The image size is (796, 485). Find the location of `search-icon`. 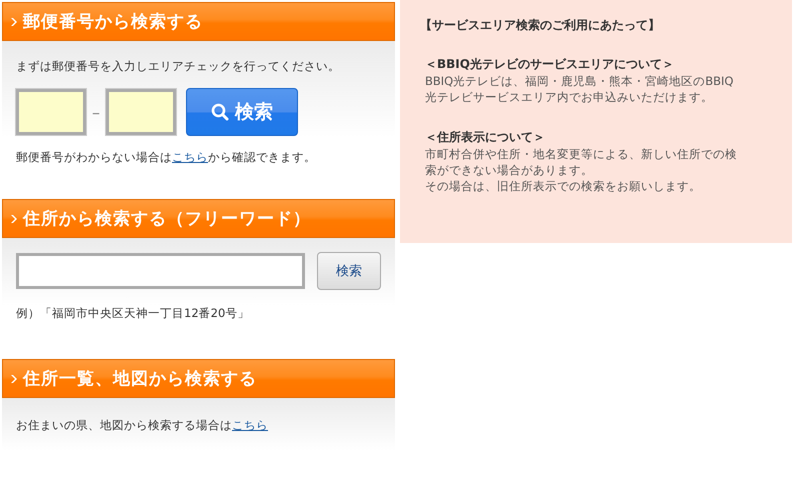

search-icon is located at coordinates (220, 112).